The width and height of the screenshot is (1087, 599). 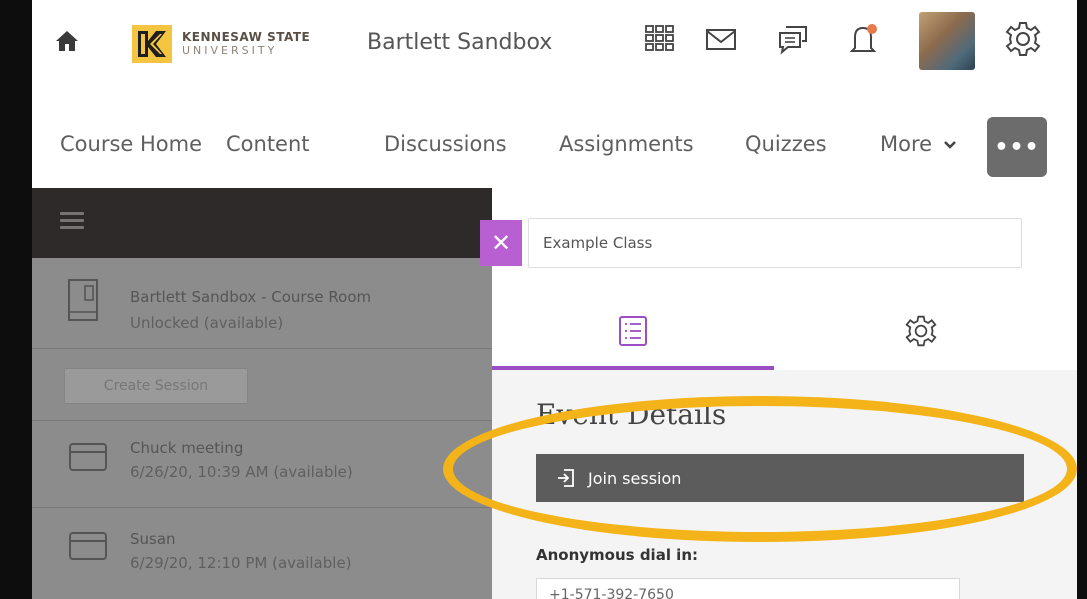 What do you see at coordinates (153, 539) in the screenshot?
I see `session-title: Susan` at bounding box center [153, 539].